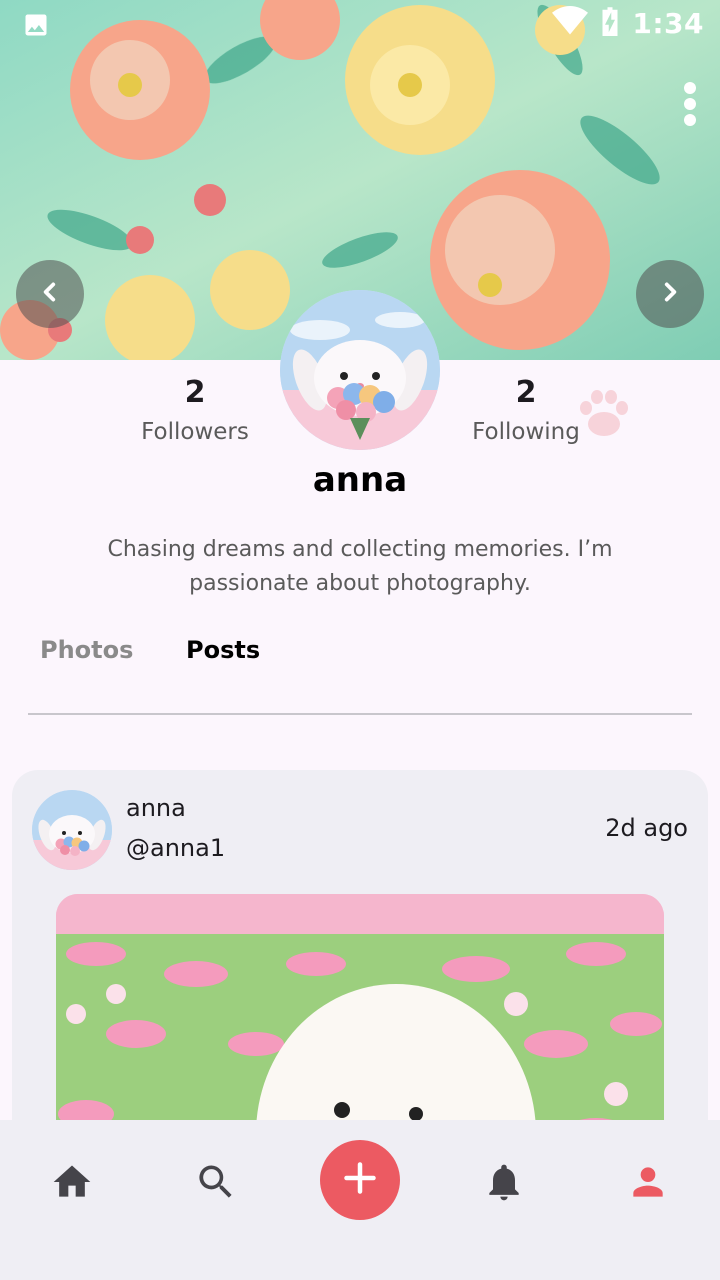 This screenshot has width=720, height=1280. I want to click on previous-cover-button, so click(50, 294).